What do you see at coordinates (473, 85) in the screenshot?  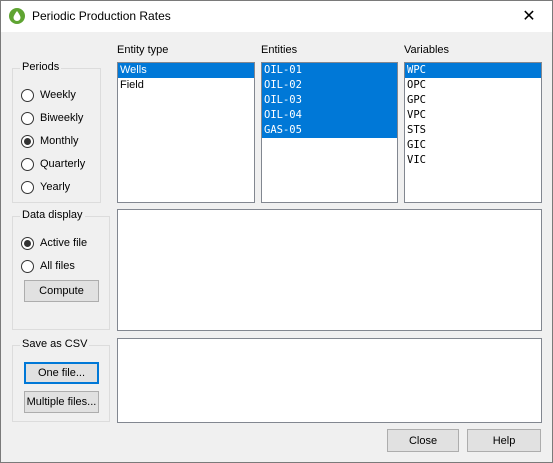 I see `list-item: OPC` at bounding box center [473, 85].